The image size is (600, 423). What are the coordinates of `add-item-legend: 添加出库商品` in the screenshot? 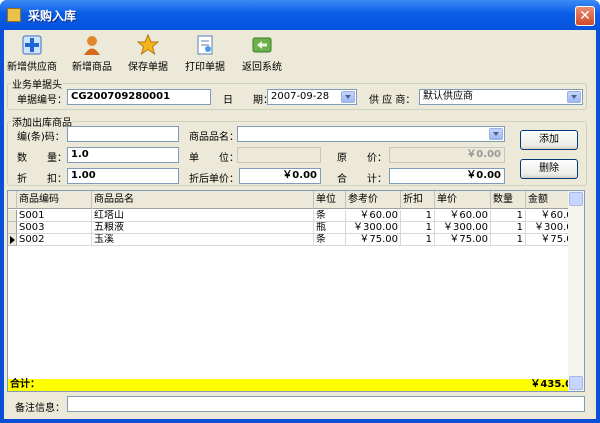 It's located at (42, 123).